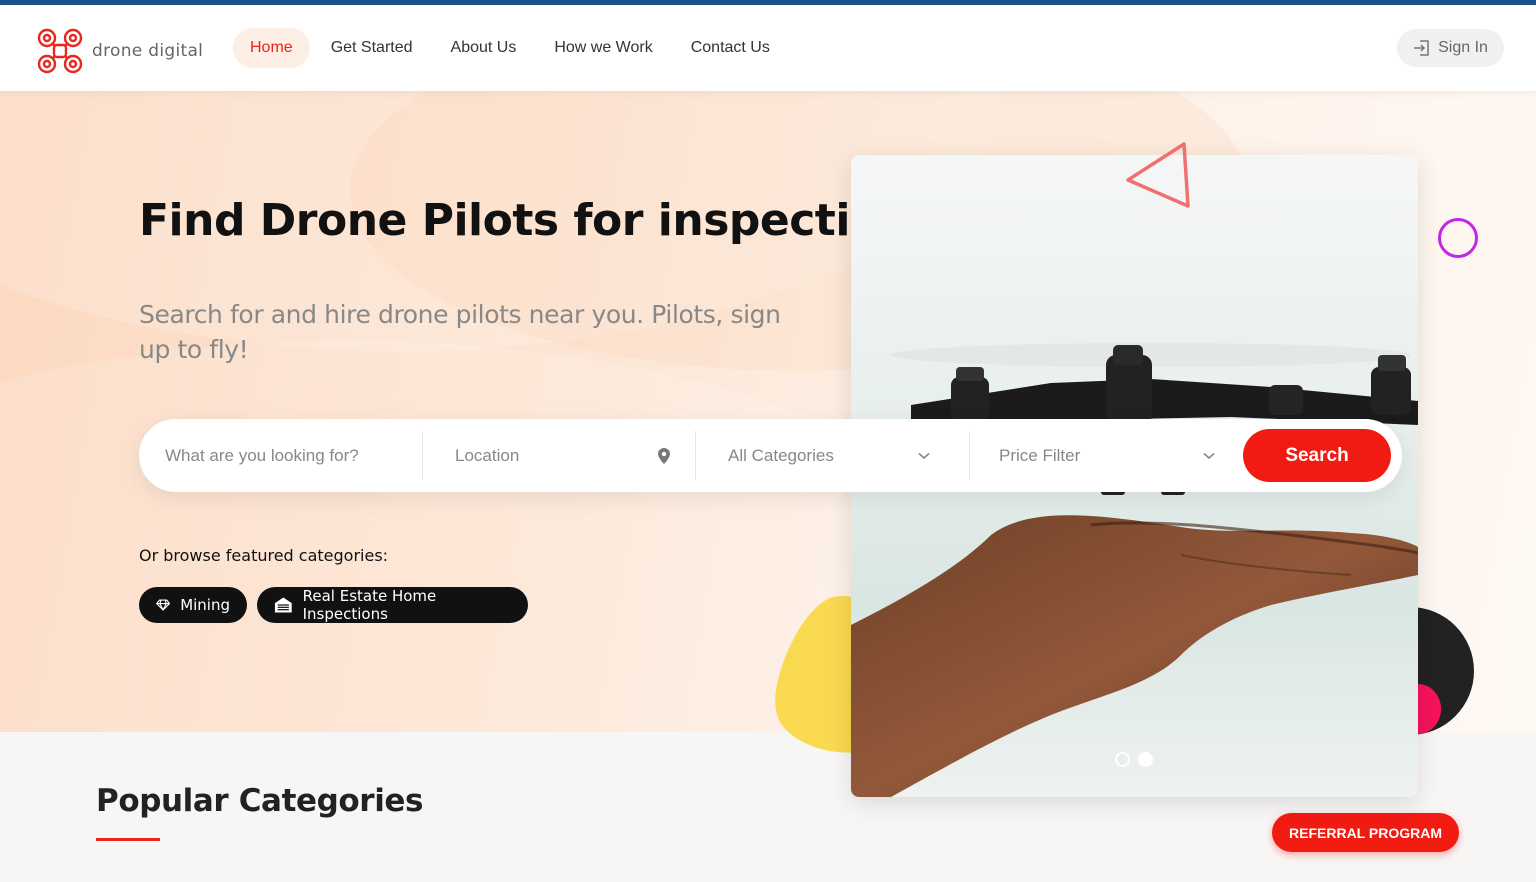 The width and height of the screenshot is (1536, 882). I want to click on nav-contact-us: Contact Us, so click(730, 48).